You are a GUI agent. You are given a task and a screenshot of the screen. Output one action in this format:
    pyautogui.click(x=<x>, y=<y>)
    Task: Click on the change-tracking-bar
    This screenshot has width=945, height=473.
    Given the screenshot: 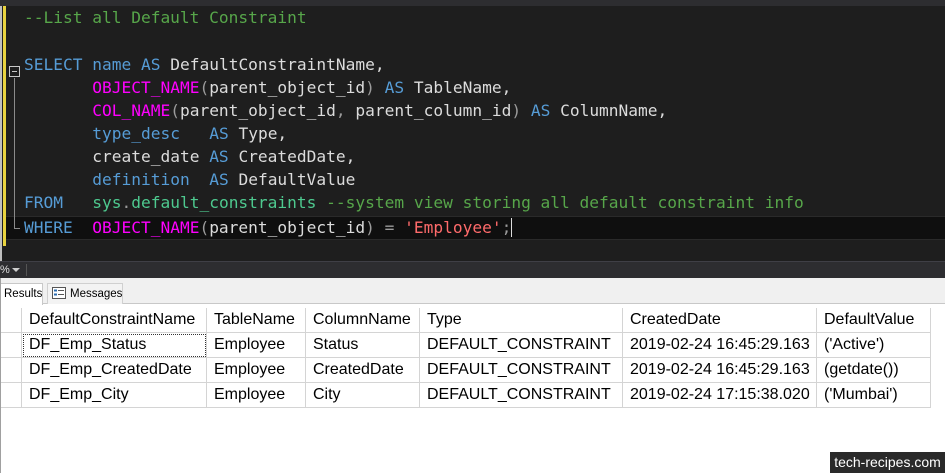 What is the action you would take?
    pyautogui.click(x=4, y=126)
    